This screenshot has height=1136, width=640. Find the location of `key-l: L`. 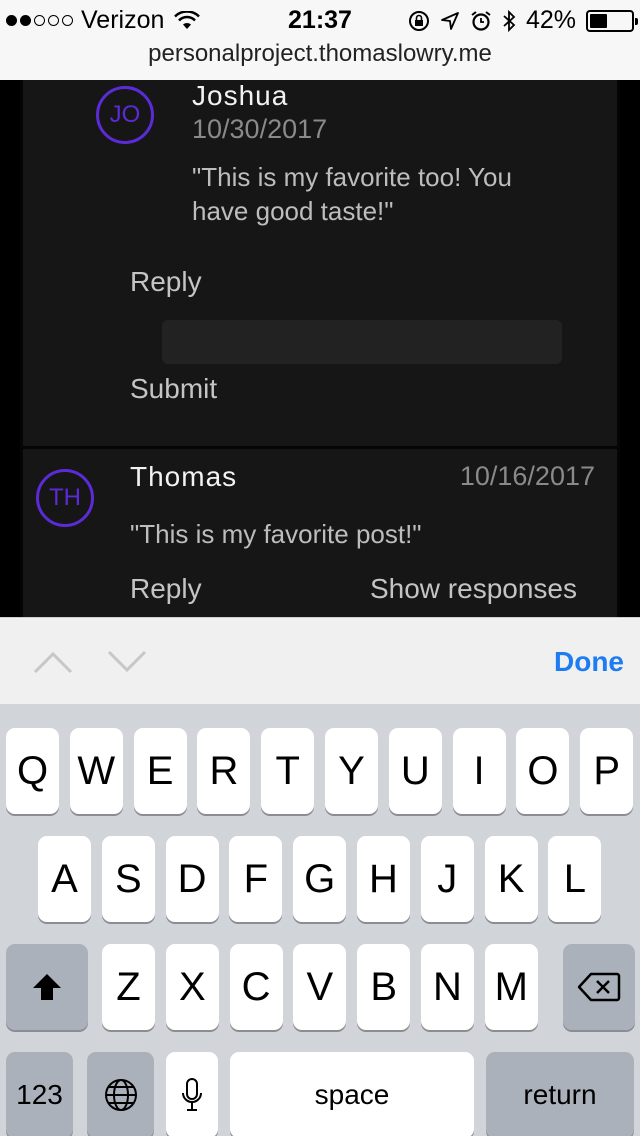

key-l: L is located at coordinates (575, 879).